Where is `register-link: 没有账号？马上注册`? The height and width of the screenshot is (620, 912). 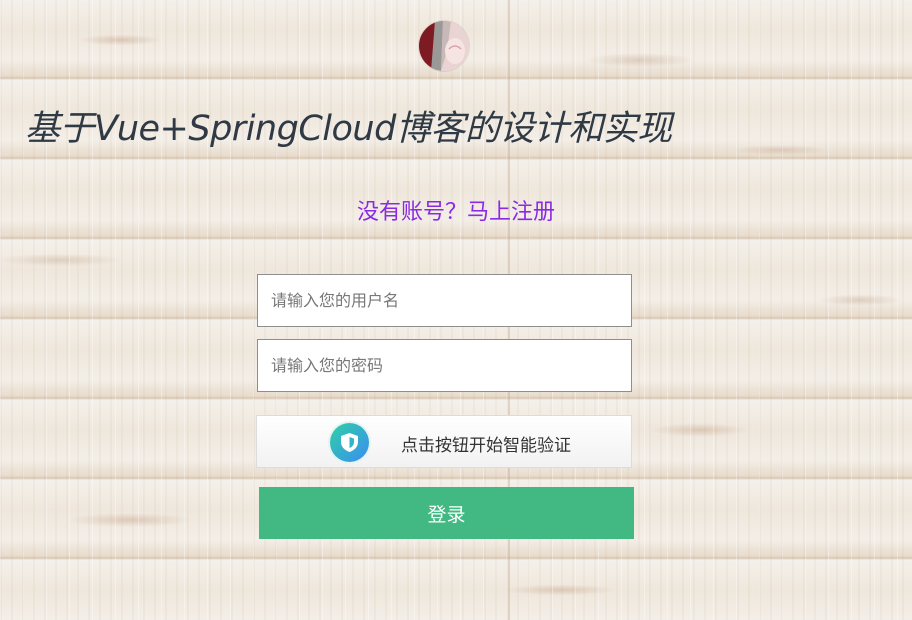
register-link: 没有账号？马上注册 is located at coordinates (456, 210).